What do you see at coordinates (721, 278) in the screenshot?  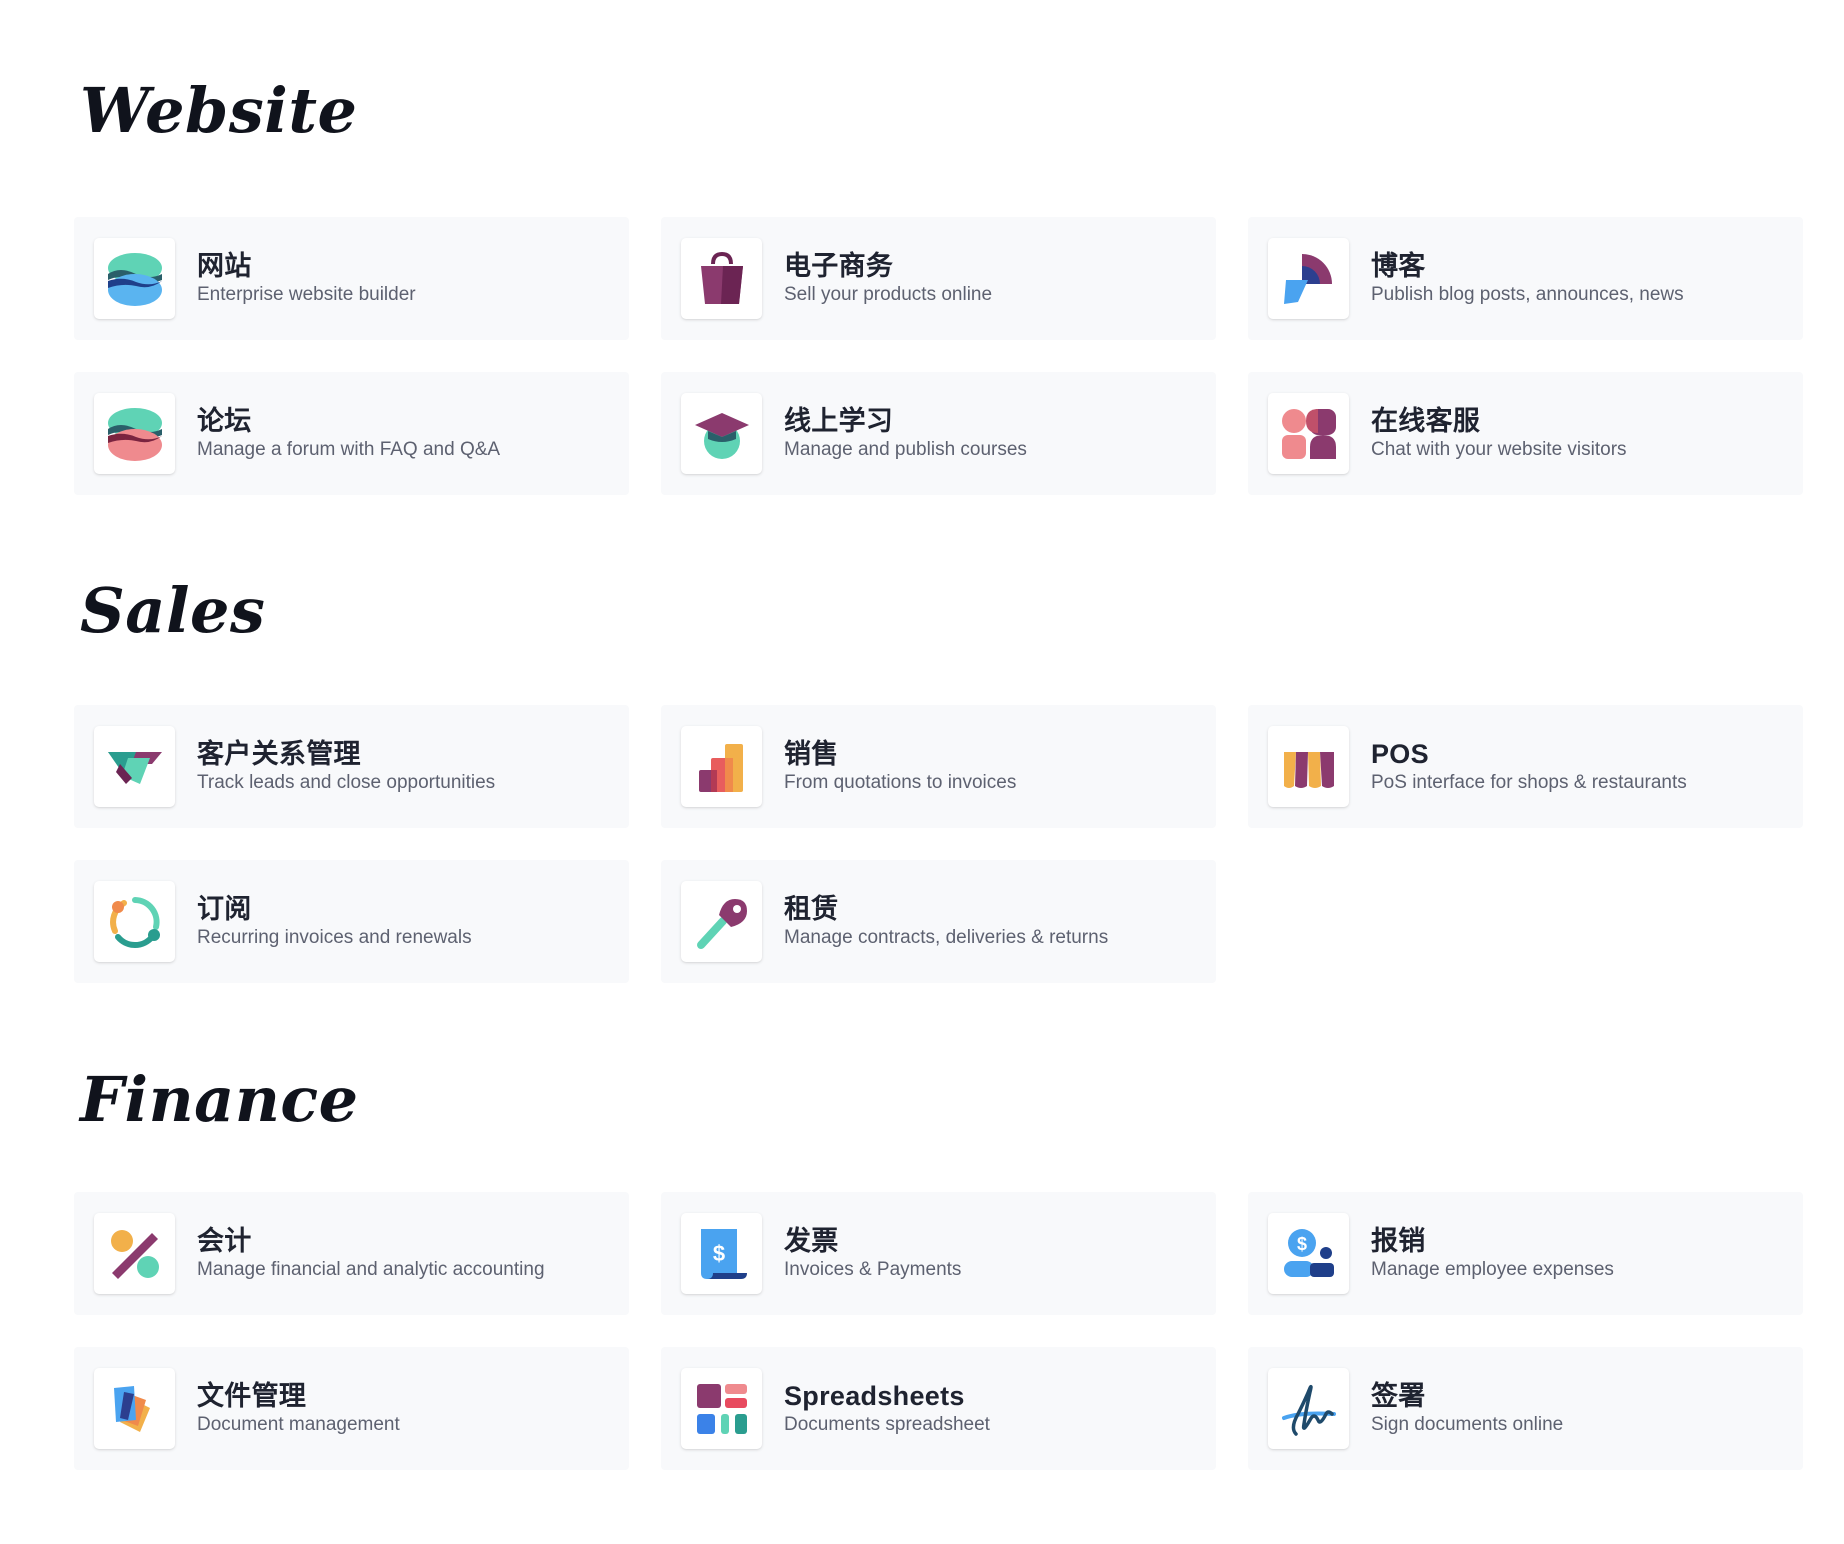 I see `shopping-bag-icon` at bounding box center [721, 278].